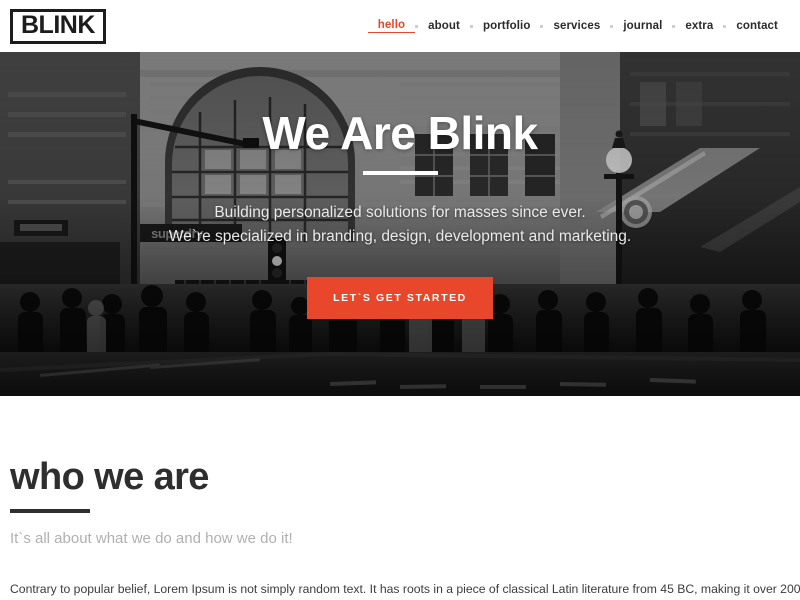 Image resolution: width=800 pixels, height=600 pixels. I want to click on get-started-button: LET`S GET STARTED, so click(400, 298).